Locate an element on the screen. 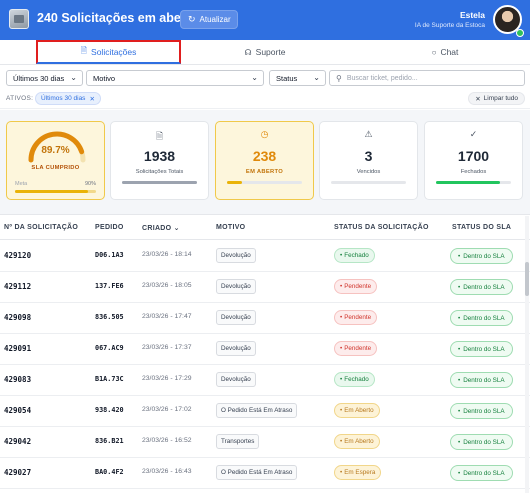 The width and height of the screenshot is (530, 493). tab-suporte: ☊ Suporte is located at coordinates (265, 52).